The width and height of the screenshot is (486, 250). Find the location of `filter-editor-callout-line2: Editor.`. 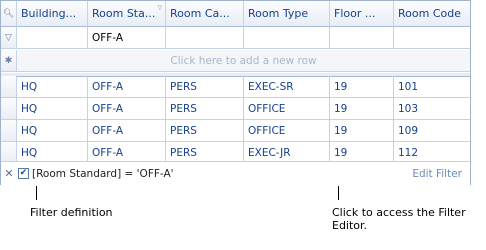

filter-editor-callout-line2: Editor. is located at coordinates (350, 225).